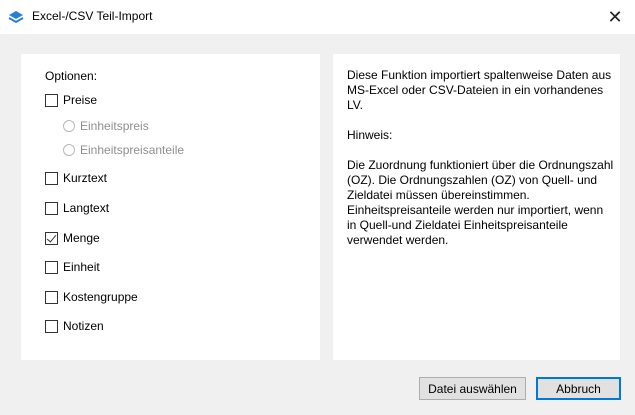  I want to click on radio-label: Einheitspreisanteile, so click(132, 150).